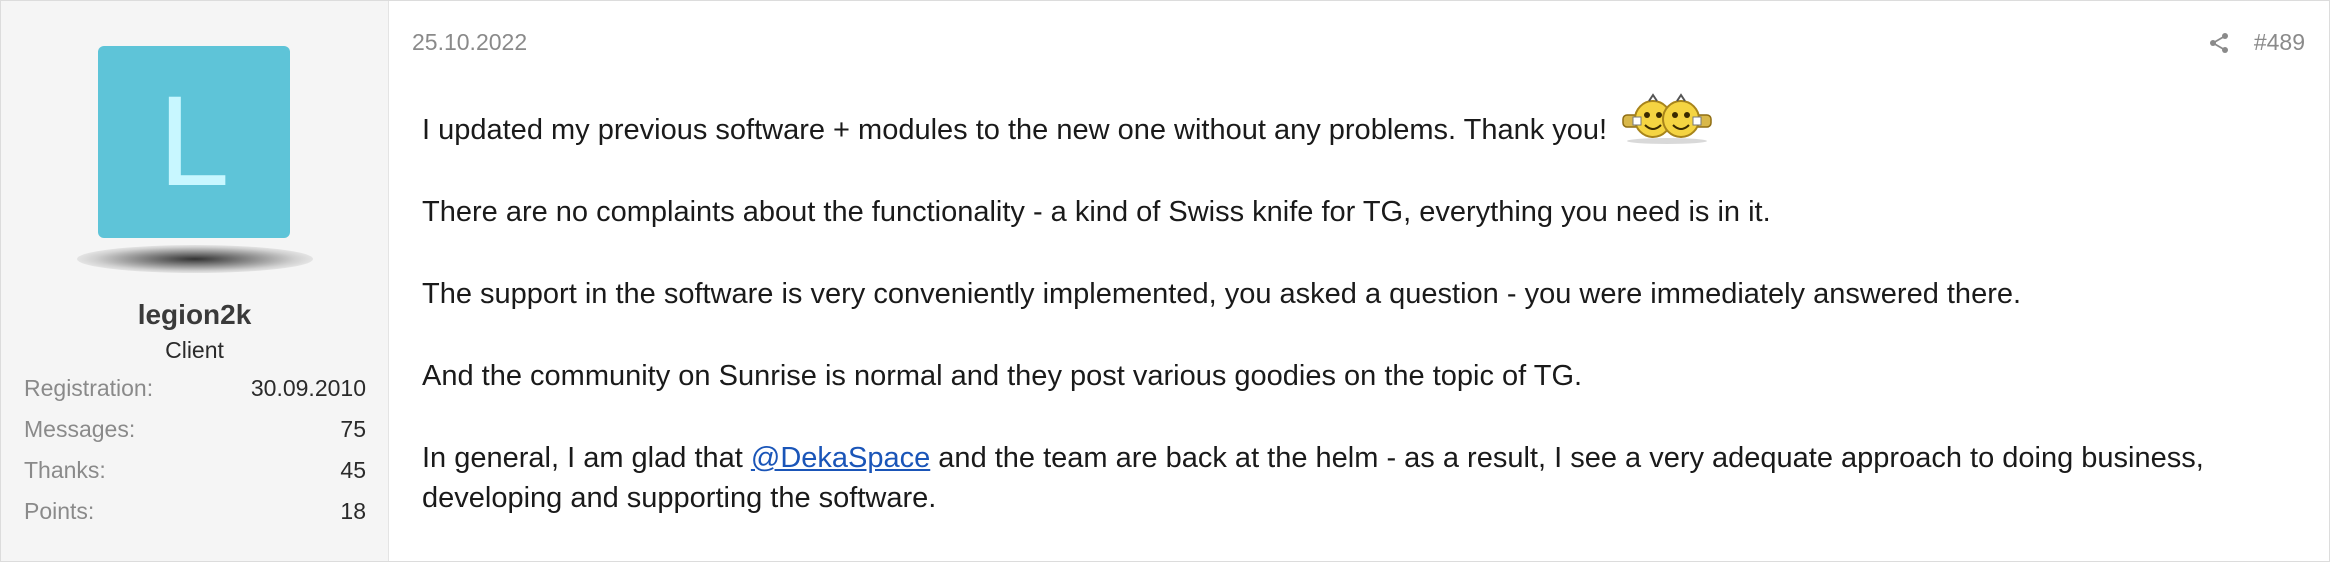 The width and height of the screenshot is (2330, 562). I want to click on stat-value: 75, so click(353, 429).